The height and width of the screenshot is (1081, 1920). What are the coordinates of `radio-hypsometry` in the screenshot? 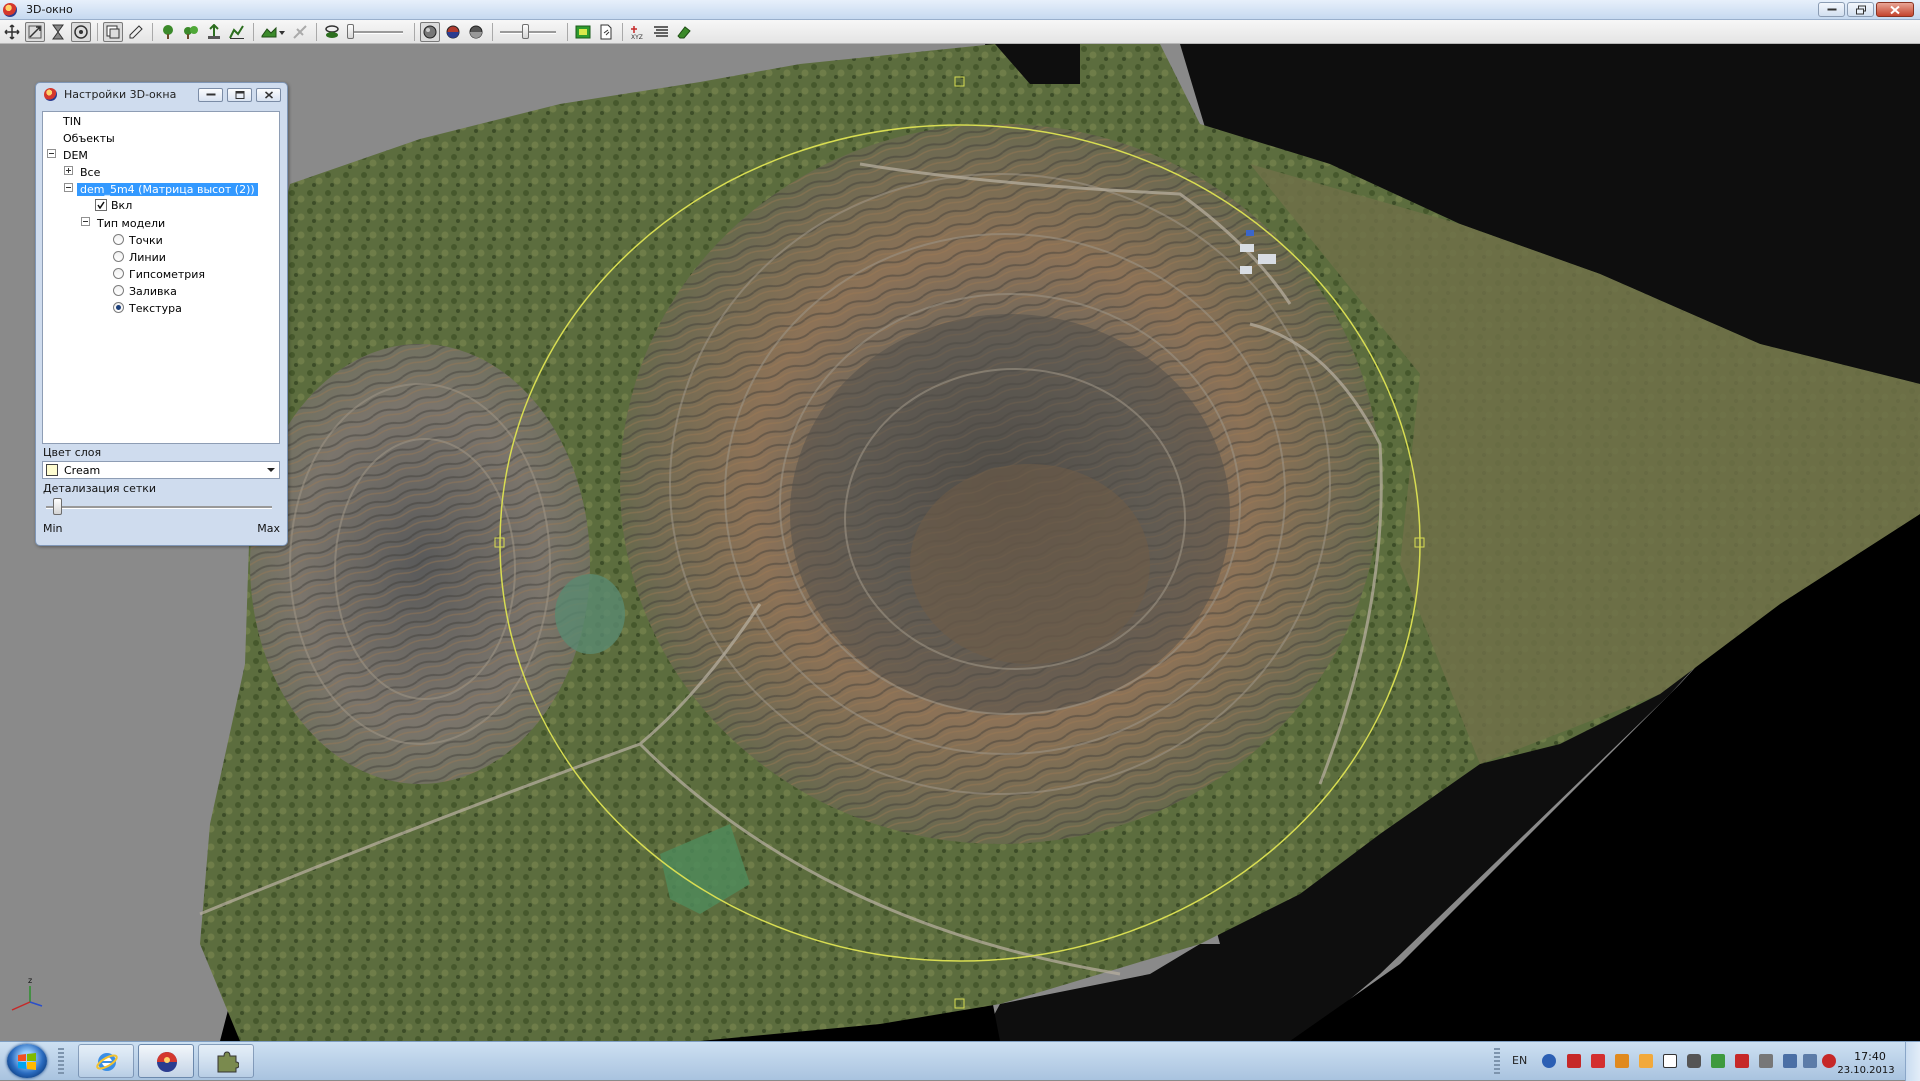 It's located at (118, 273).